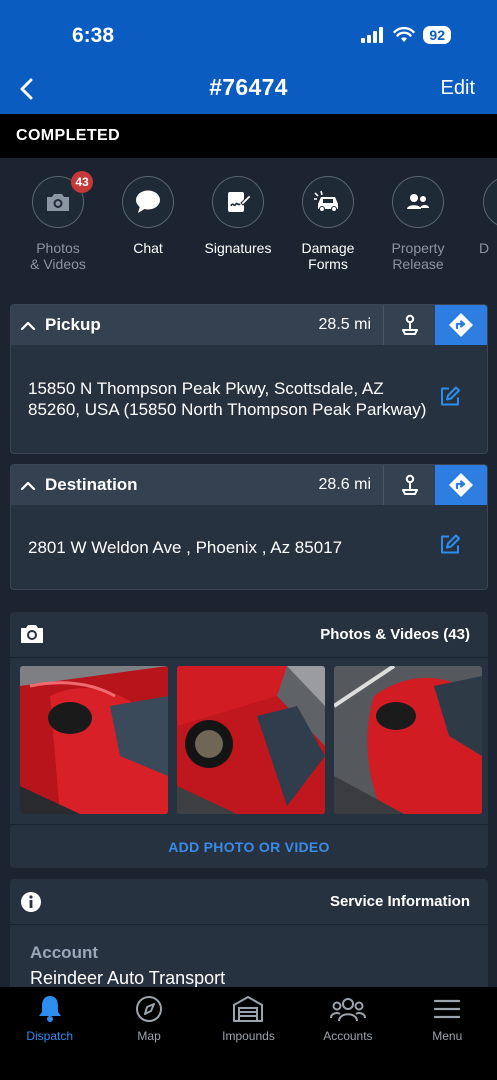  I want to click on pickup-title: Pickup, so click(73, 324).